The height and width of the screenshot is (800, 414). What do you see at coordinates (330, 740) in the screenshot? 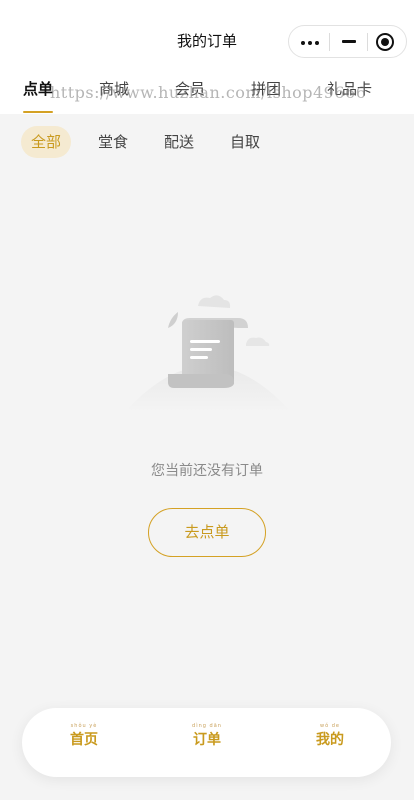
I see `bottom-nav-mine-label: 我的` at bounding box center [330, 740].